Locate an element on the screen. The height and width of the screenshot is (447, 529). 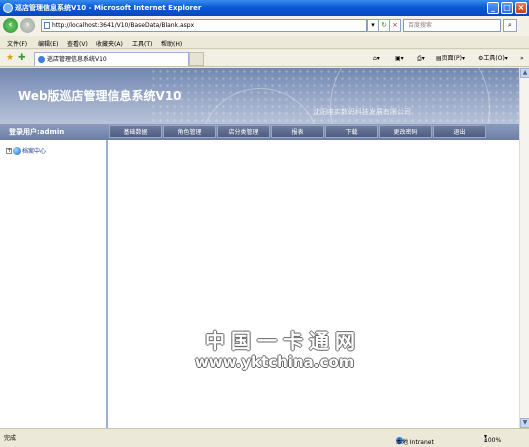
favorites-star-icon: ★ is located at coordinates (10, 58).